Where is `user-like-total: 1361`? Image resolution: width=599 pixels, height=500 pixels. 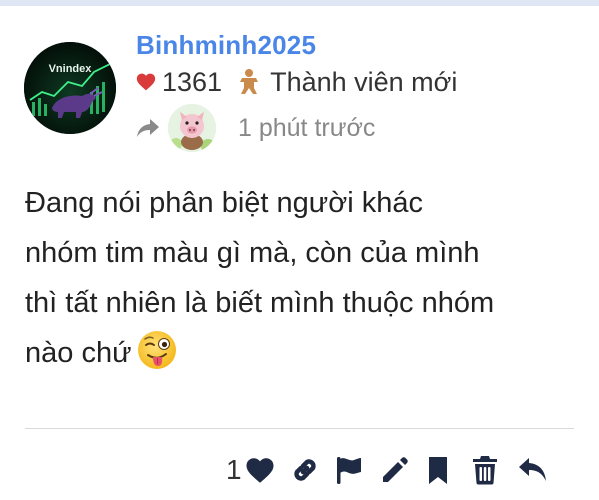
user-like-total: 1361 is located at coordinates (192, 81).